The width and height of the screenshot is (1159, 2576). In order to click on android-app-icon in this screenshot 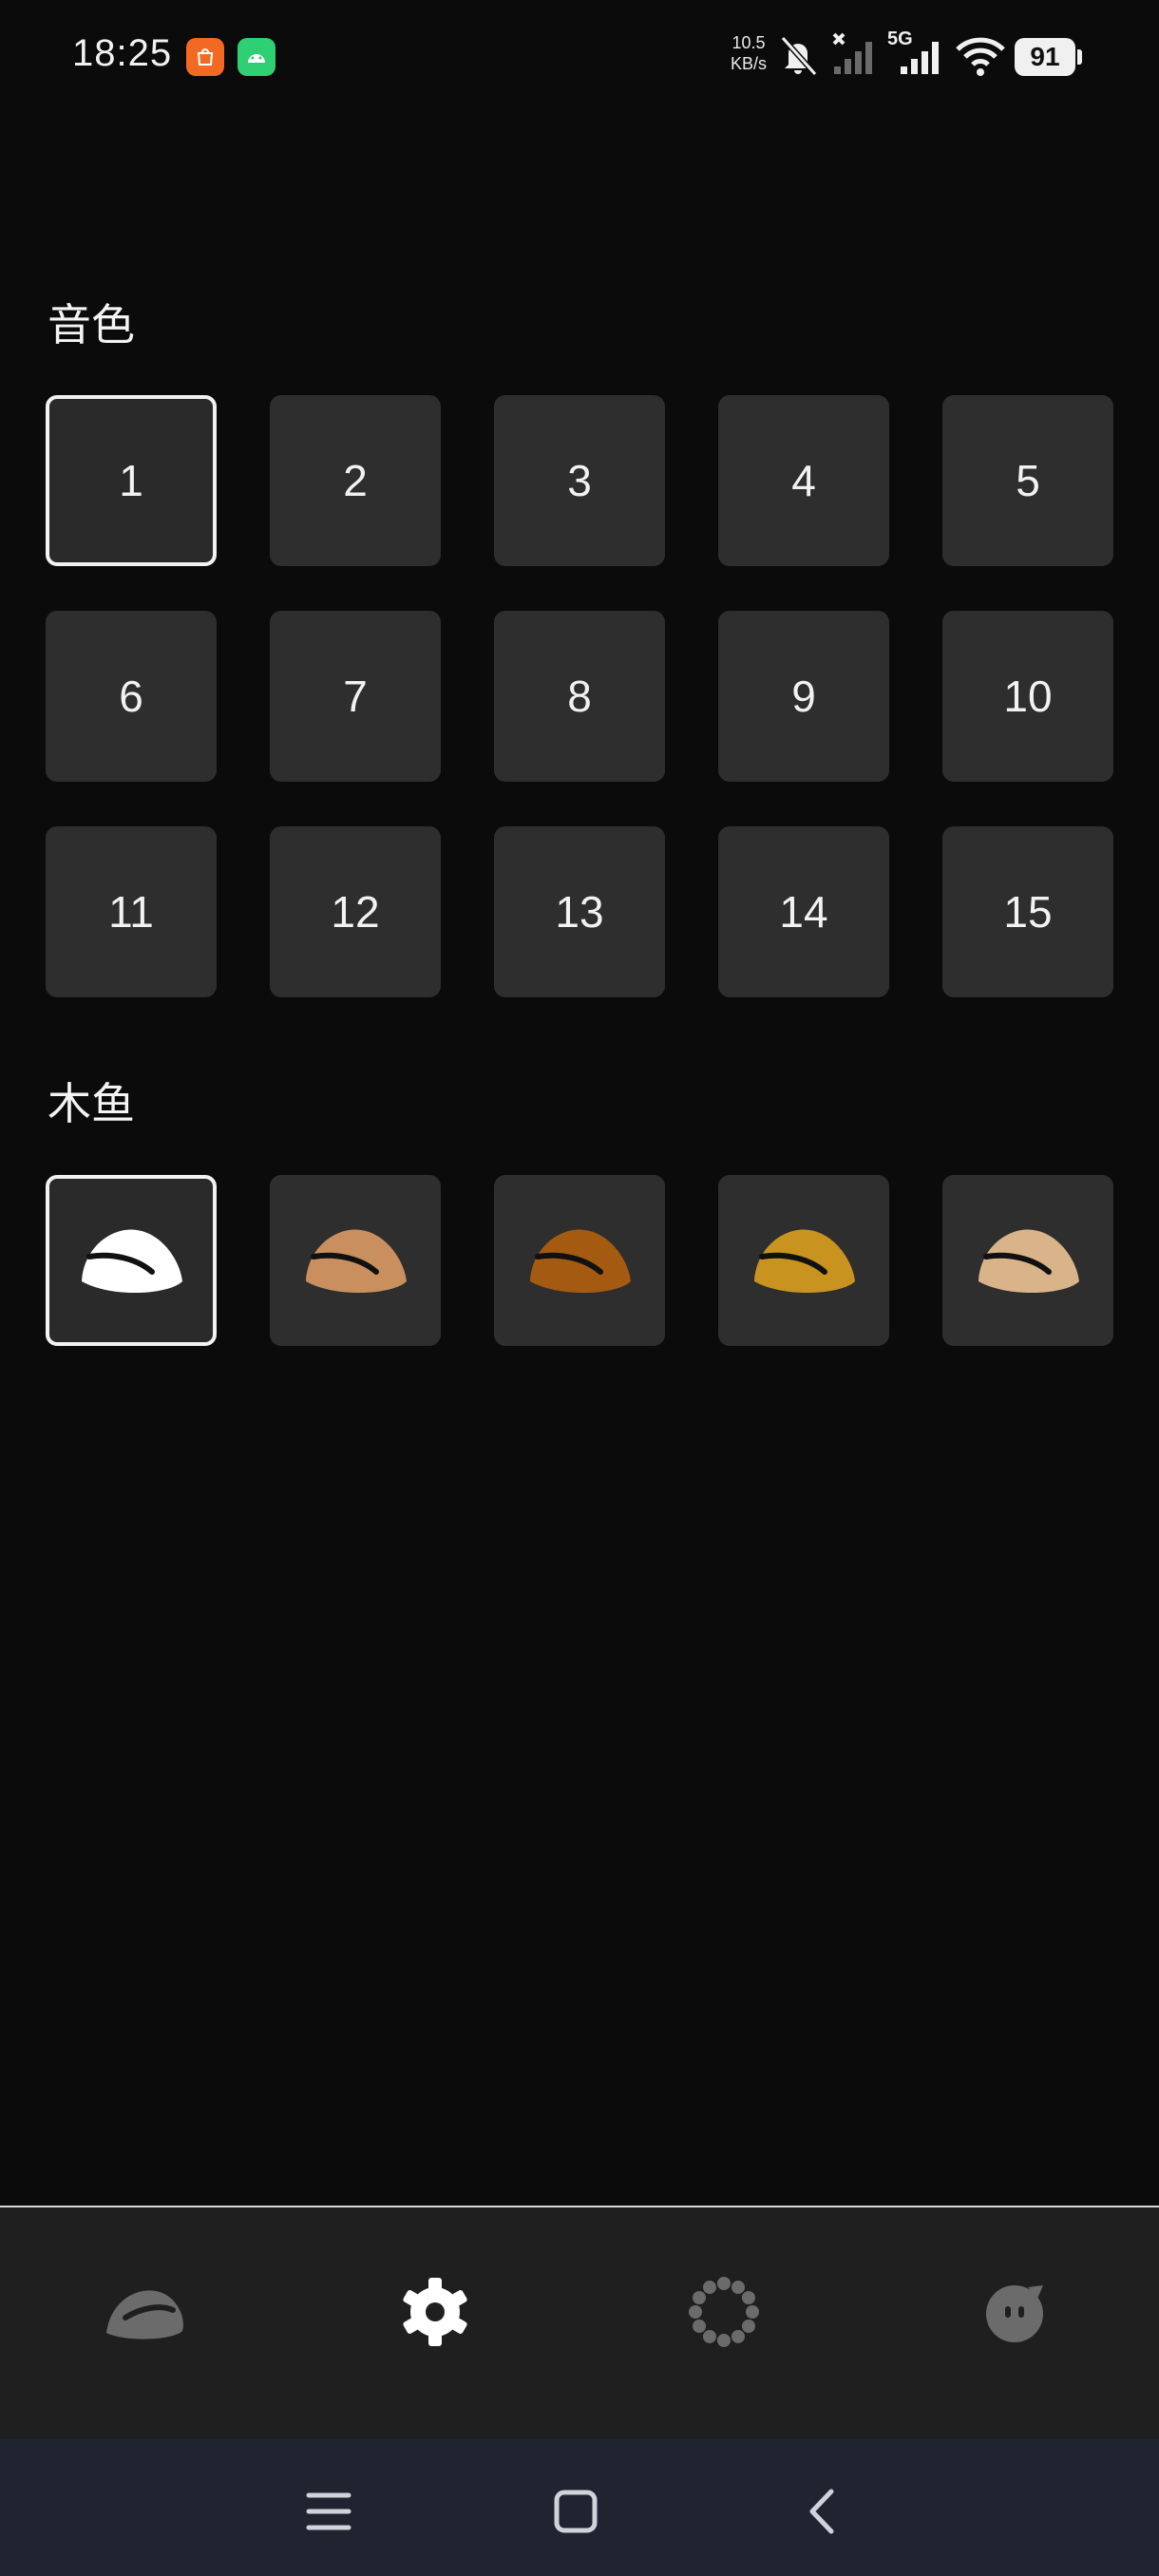, I will do `click(257, 57)`.